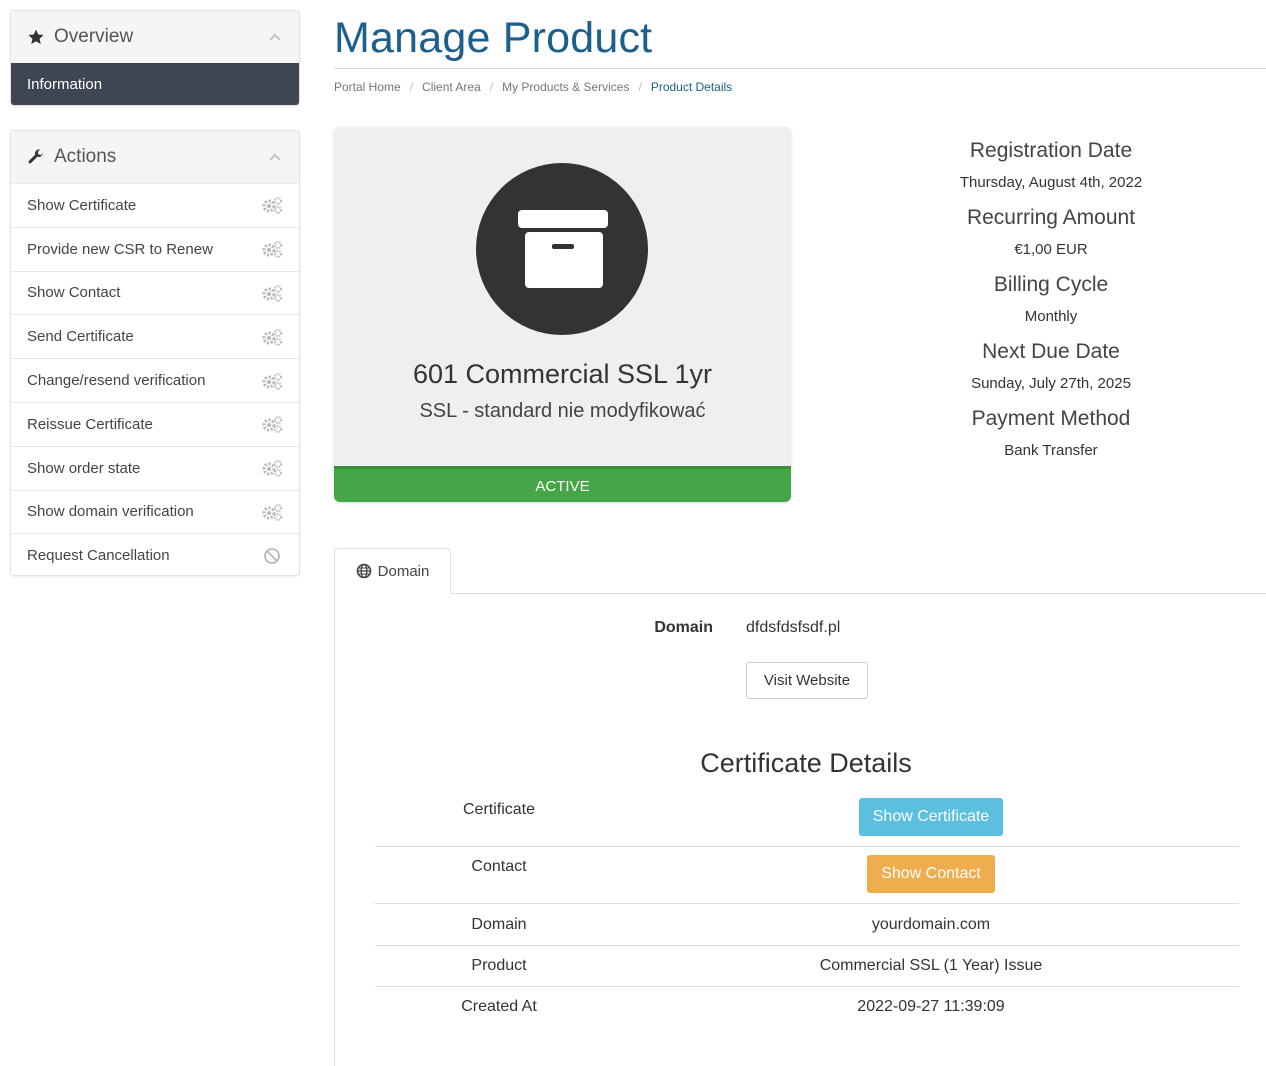 The width and height of the screenshot is (1266, 1066). Describe the element at coordinates (691, 87) in the screenshot. I see `breadcrumb-product-details: Product Details` at that location.